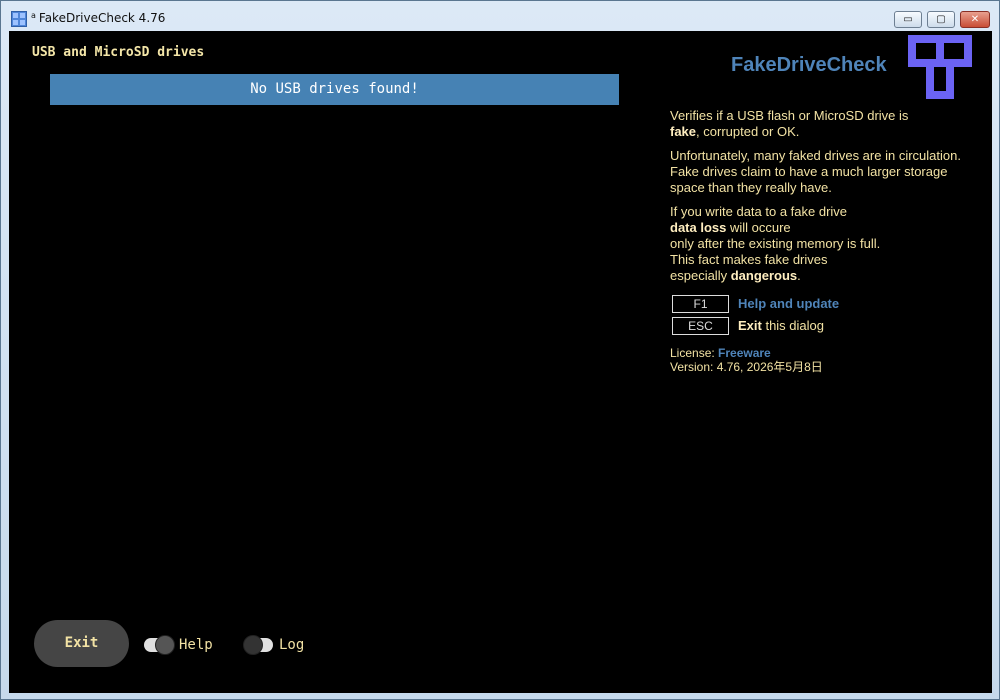  What do you see at coordinates (118, 52) in the screenshot?
I see `drives-heading: USB and MicroSD drives` at bounding box center [118, 52].